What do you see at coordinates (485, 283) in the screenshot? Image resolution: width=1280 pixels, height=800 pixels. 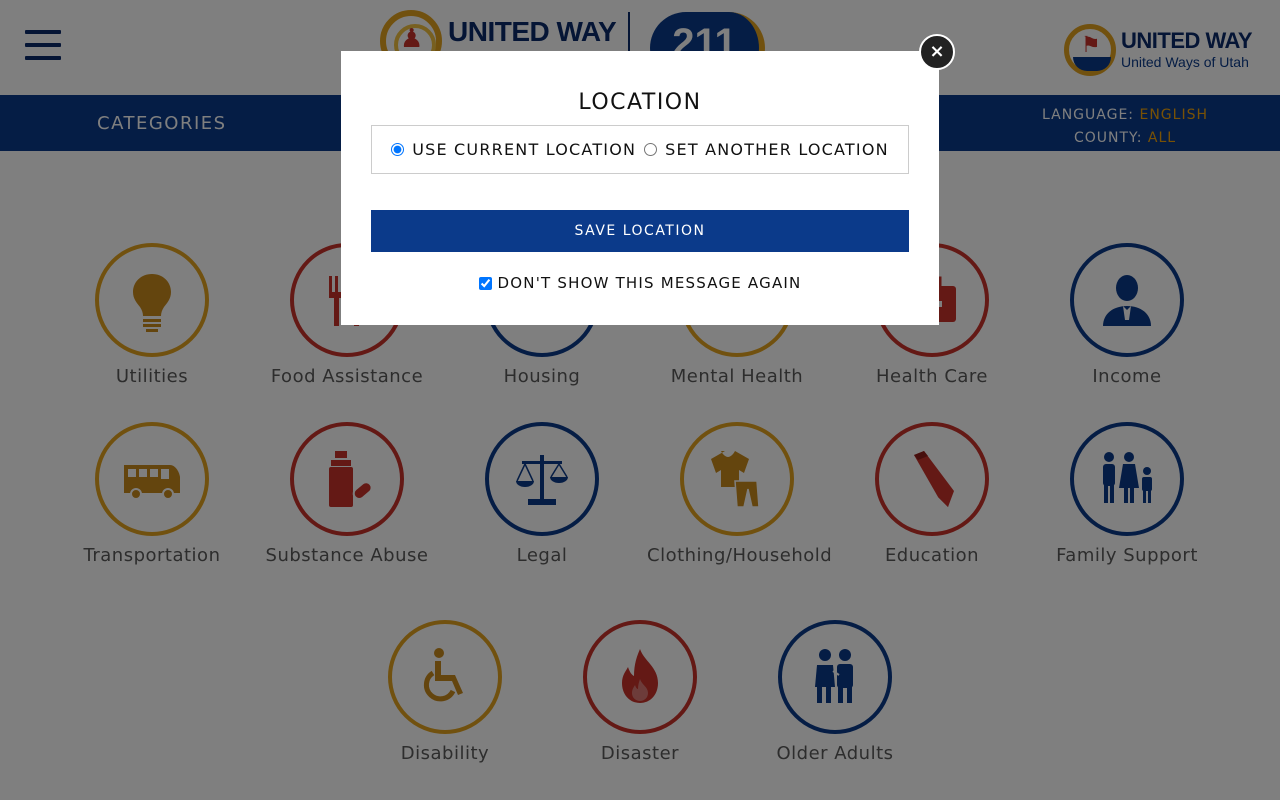 I see `dont-show-again-checkbox` at bounding box center [485, 283].